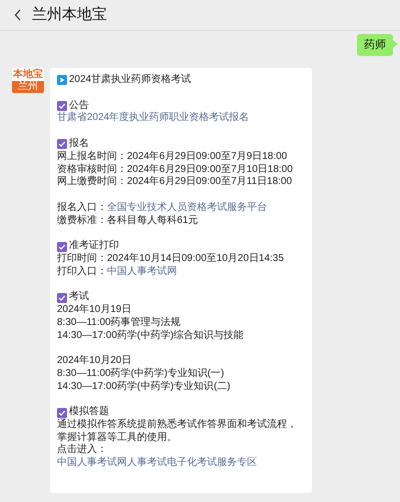  I want to click on link: 中国人事考试网, so click(142, 272).